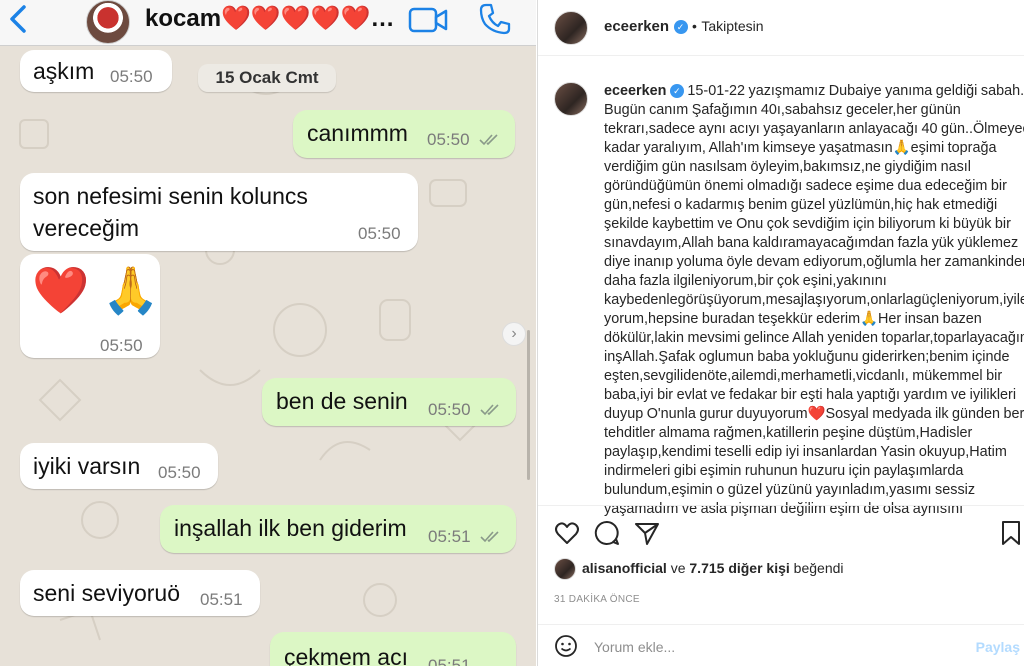 This screenshot has width=1024, height=666. Describe the element at coordinates (636, 26) in the screenshot. I see `author-username: eceerken` at that location.